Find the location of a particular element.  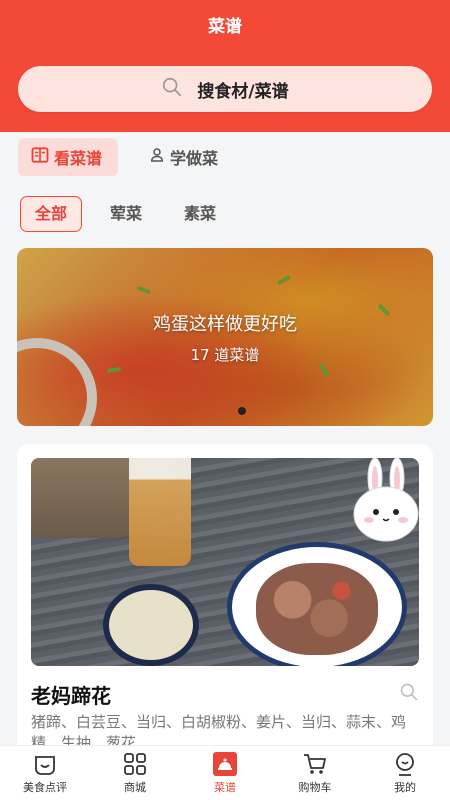

tab-learn-cooking-label: 学做菜 is located at coordinates (194, 158).